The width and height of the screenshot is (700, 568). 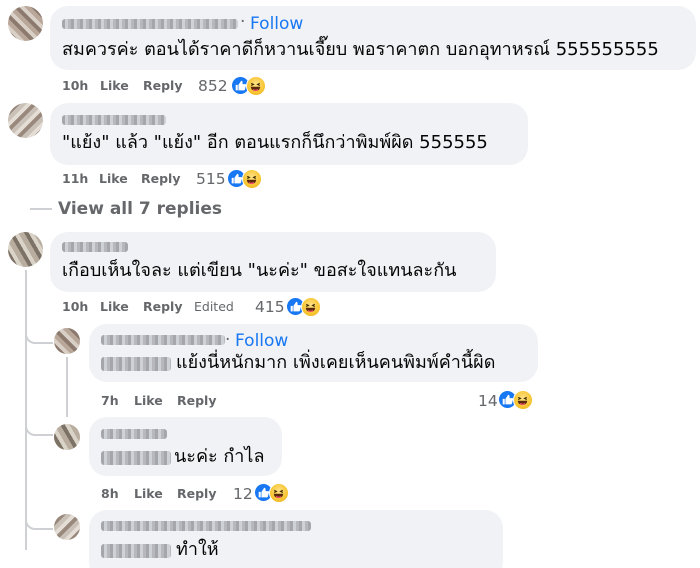 I want to click on reaction-count: 14, so click(x=488, y=401).